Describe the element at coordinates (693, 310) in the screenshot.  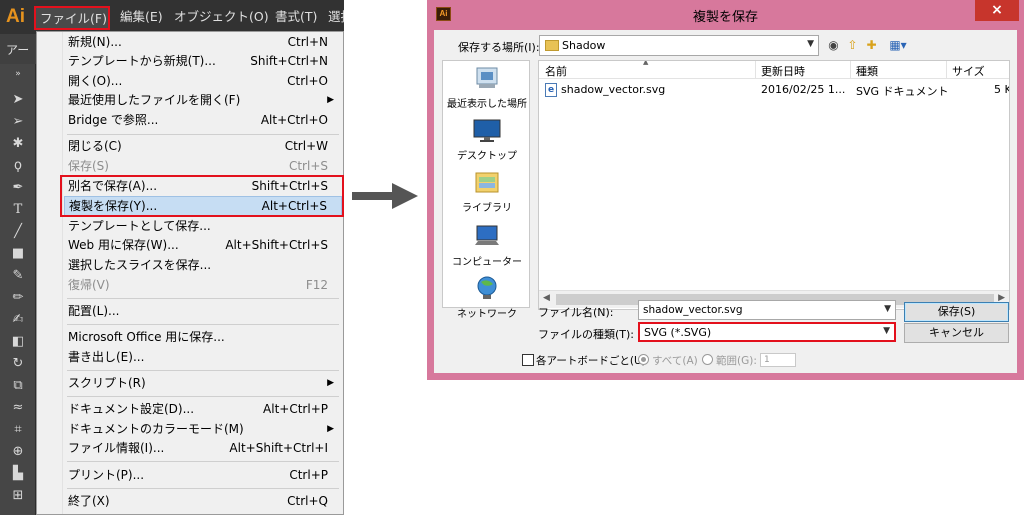
I see `filename-value: shadow_vector.svg` at that location.